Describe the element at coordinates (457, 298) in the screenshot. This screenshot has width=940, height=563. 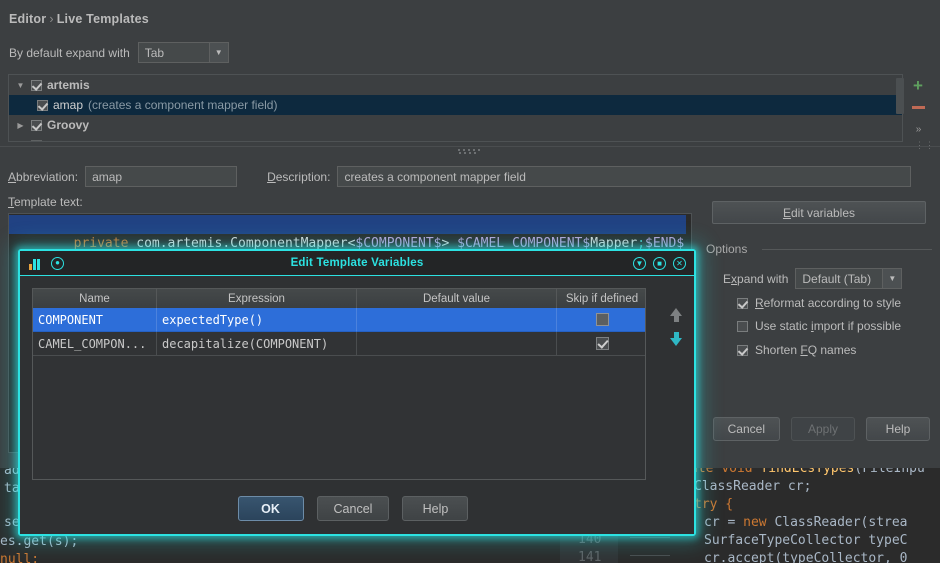
I see `column-header-default-value: Default value` at that location.